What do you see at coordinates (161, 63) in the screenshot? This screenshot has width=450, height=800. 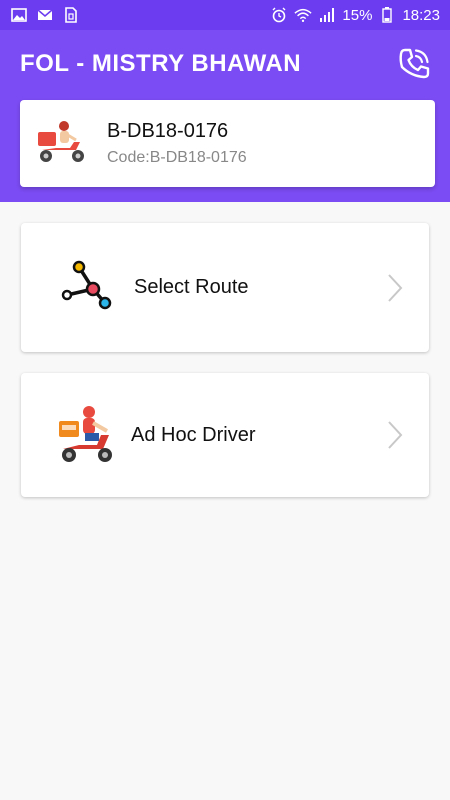 I see `page-title: FOL - MISTRY BHAWAN` at bounding box center [161, 63].